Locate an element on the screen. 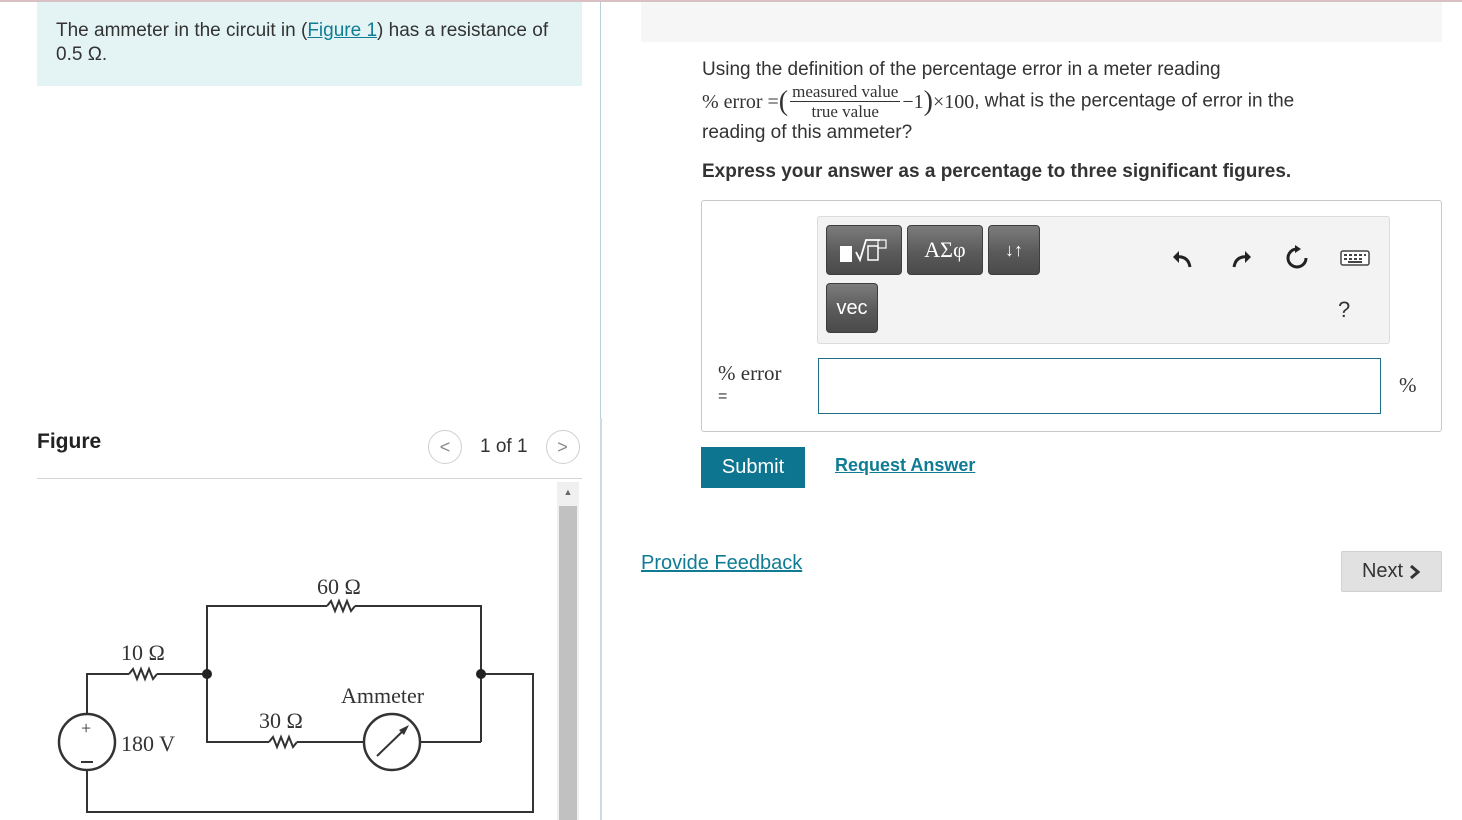  answer-container: ΑΣφ ↓↑ vec ? % error = % is located at coordinates (1071, 316).